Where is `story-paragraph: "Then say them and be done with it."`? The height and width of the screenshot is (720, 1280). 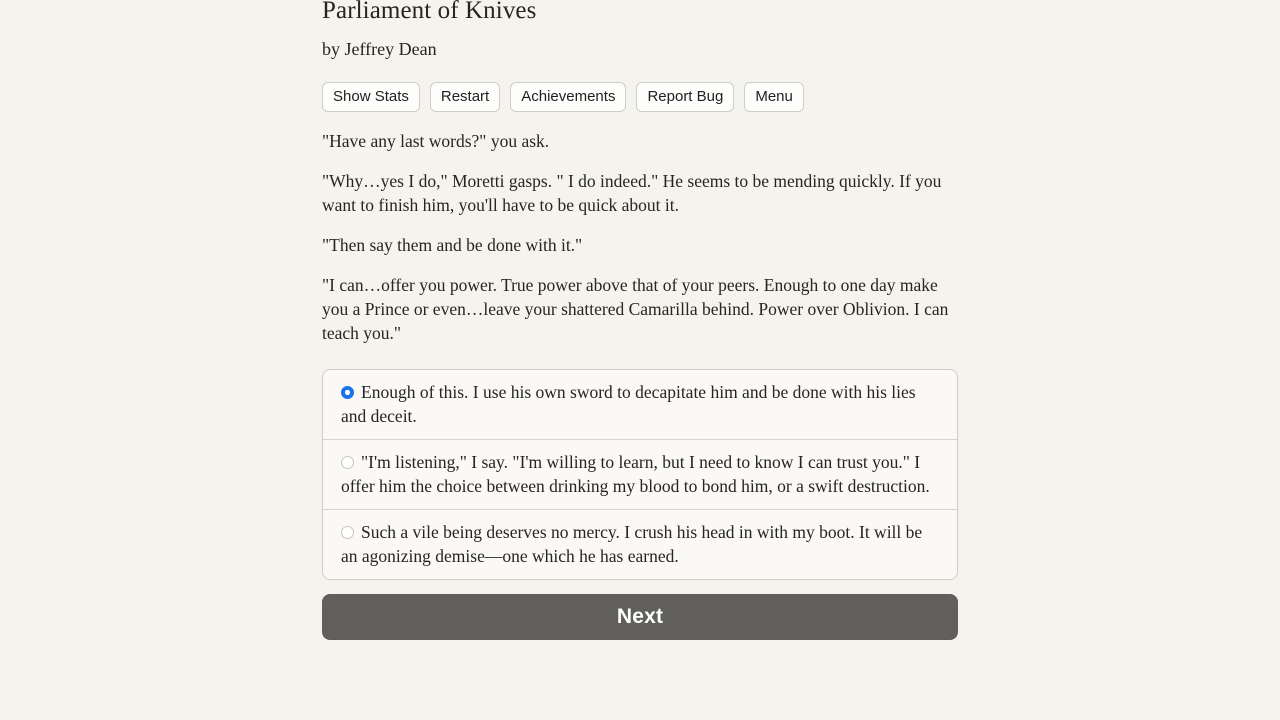 story-paragraph: "Then say them and be done with it." is located at coordinates (452, 245).